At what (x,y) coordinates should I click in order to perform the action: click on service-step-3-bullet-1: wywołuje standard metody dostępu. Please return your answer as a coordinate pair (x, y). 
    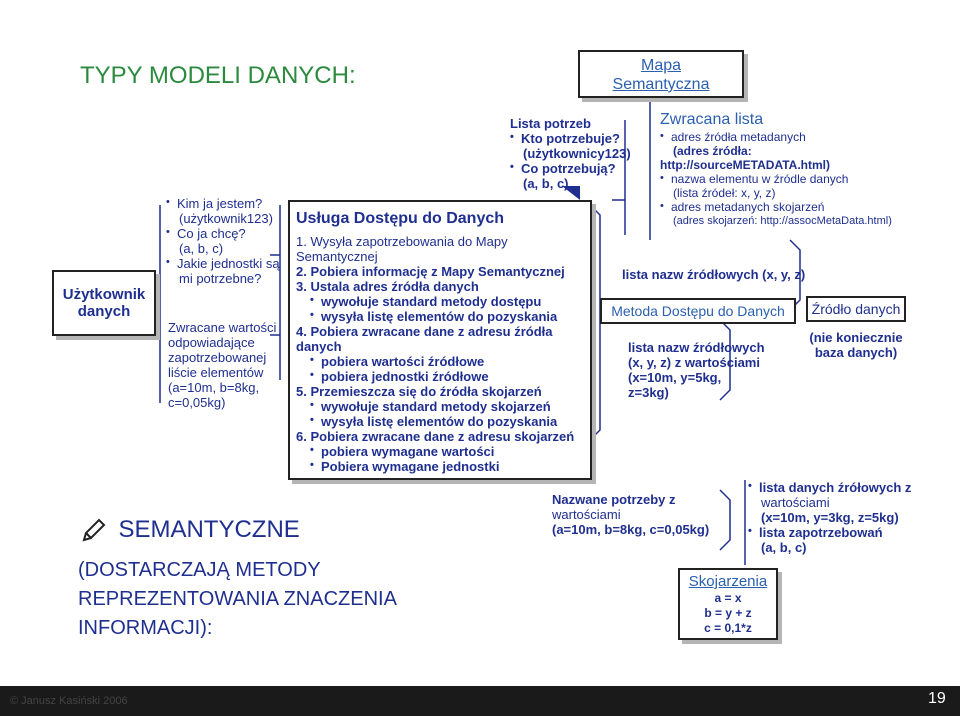
    Looking at the image, I should click on (447, 301).